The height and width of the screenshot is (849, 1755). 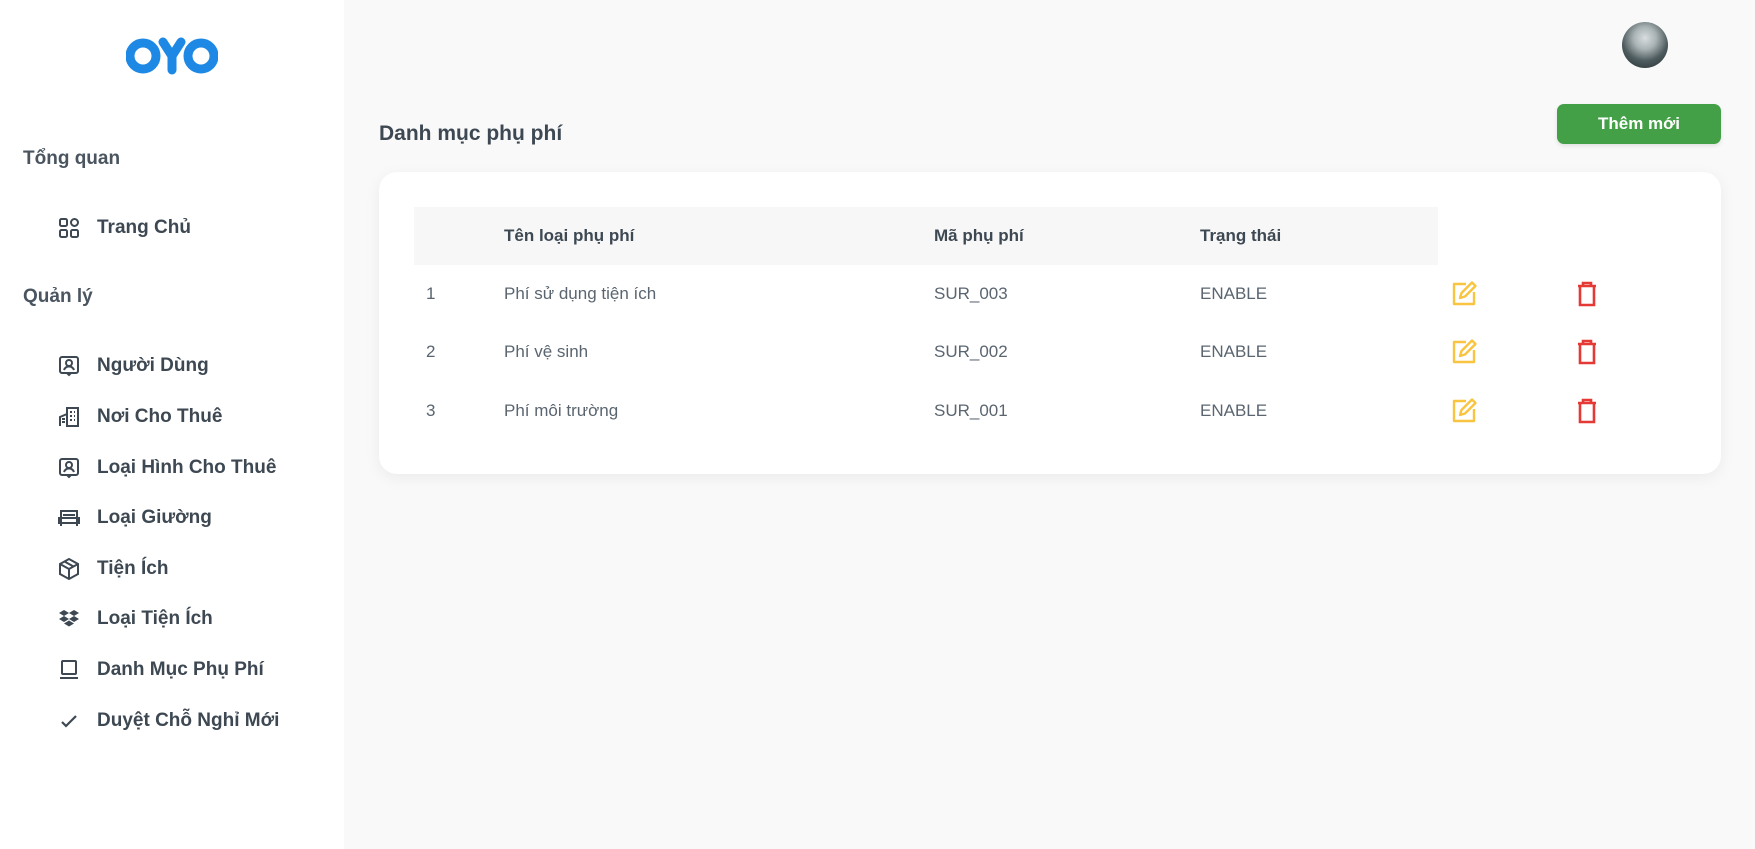 What do you see at coordinates (580, 293) in the screenshot?
I see `row-name: Phí sử dụng tiện ích` at bounding box center [580, 293].